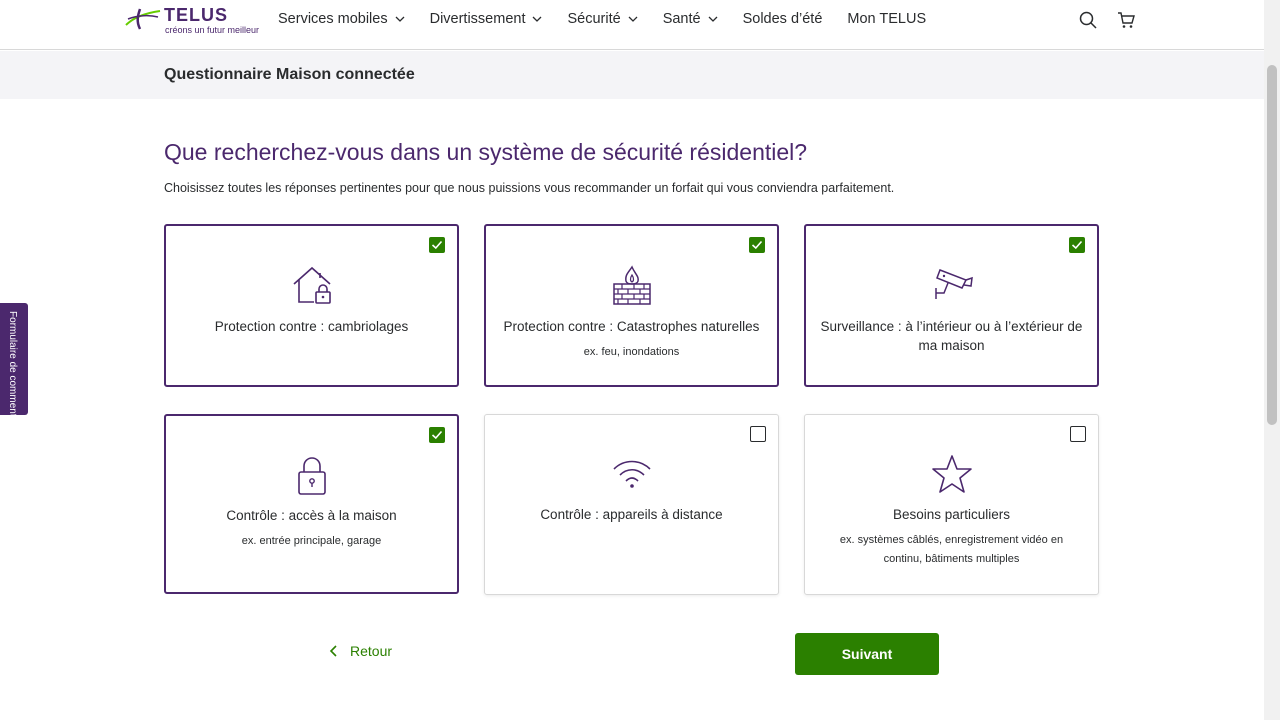 The image size is (1280, 720). What do you see at coordinates (867, 654) in the screenshot?
I see `next-button: Suivant` at bounding box center [867, 654].